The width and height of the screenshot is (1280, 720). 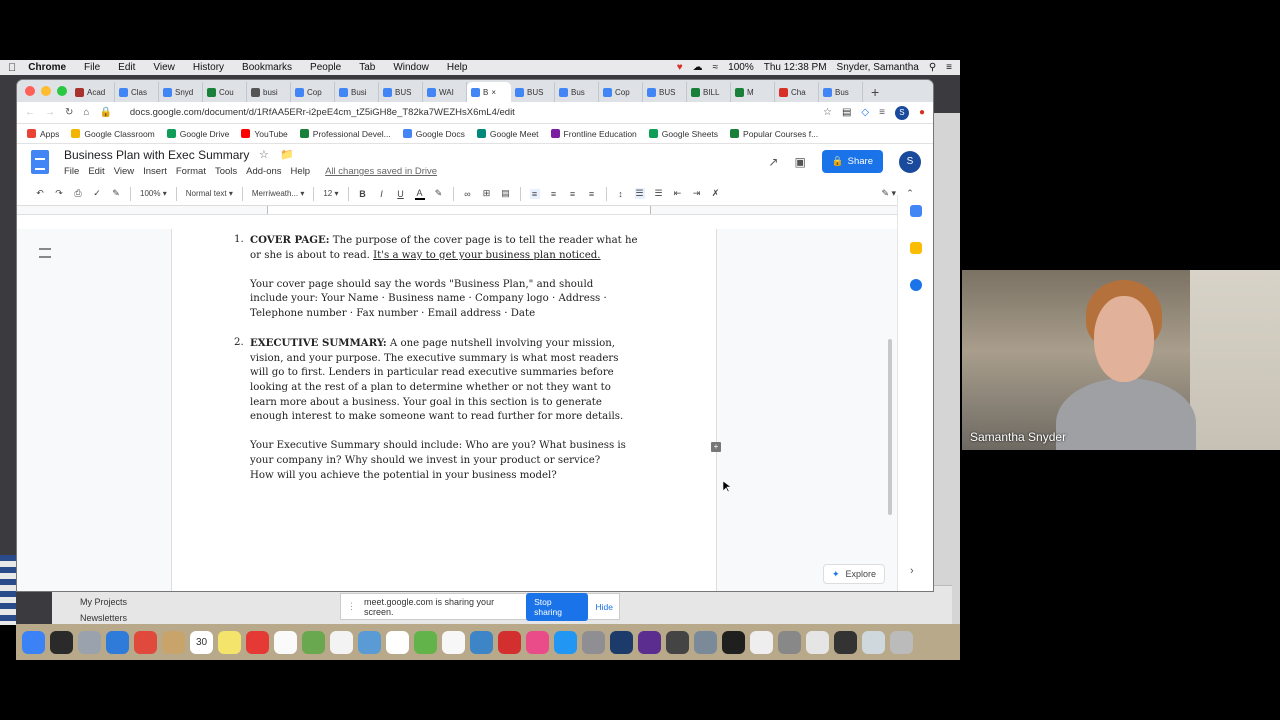 What do you see at coordinates (197, 134) in the screenshot?
I see `bookmark-item: Google Drive` at bounding box center [197, 134].